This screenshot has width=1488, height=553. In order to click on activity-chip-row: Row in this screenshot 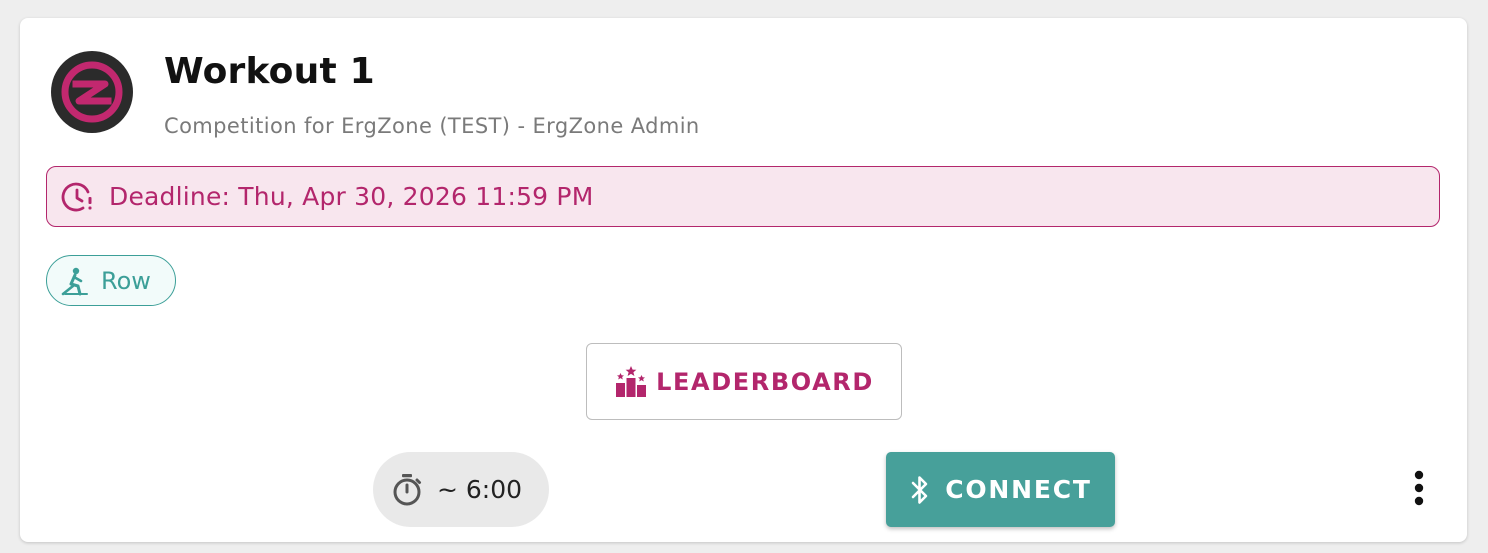, I will do `click(111, 280)`.